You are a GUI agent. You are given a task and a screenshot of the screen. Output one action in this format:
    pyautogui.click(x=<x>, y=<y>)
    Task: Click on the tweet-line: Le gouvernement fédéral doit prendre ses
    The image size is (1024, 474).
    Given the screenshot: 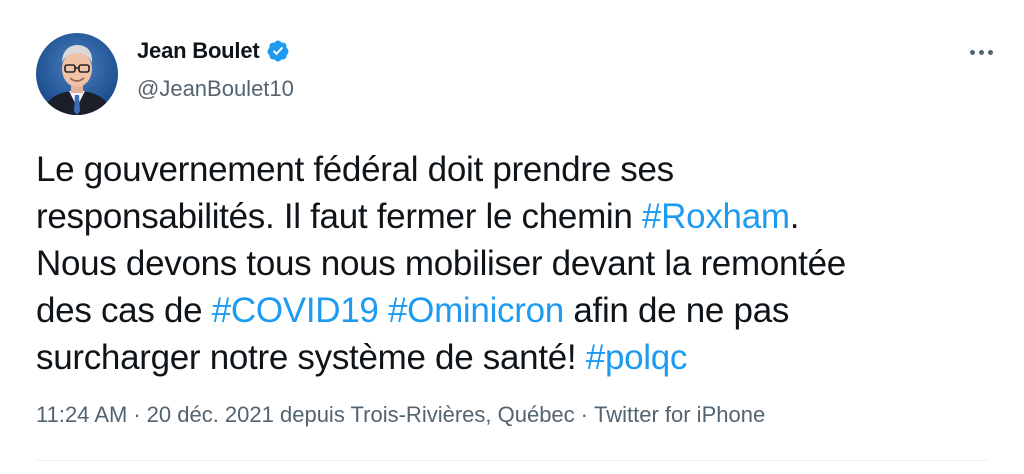 What is the action you would take?
    pyautogui.click(x=516, y=169)
    